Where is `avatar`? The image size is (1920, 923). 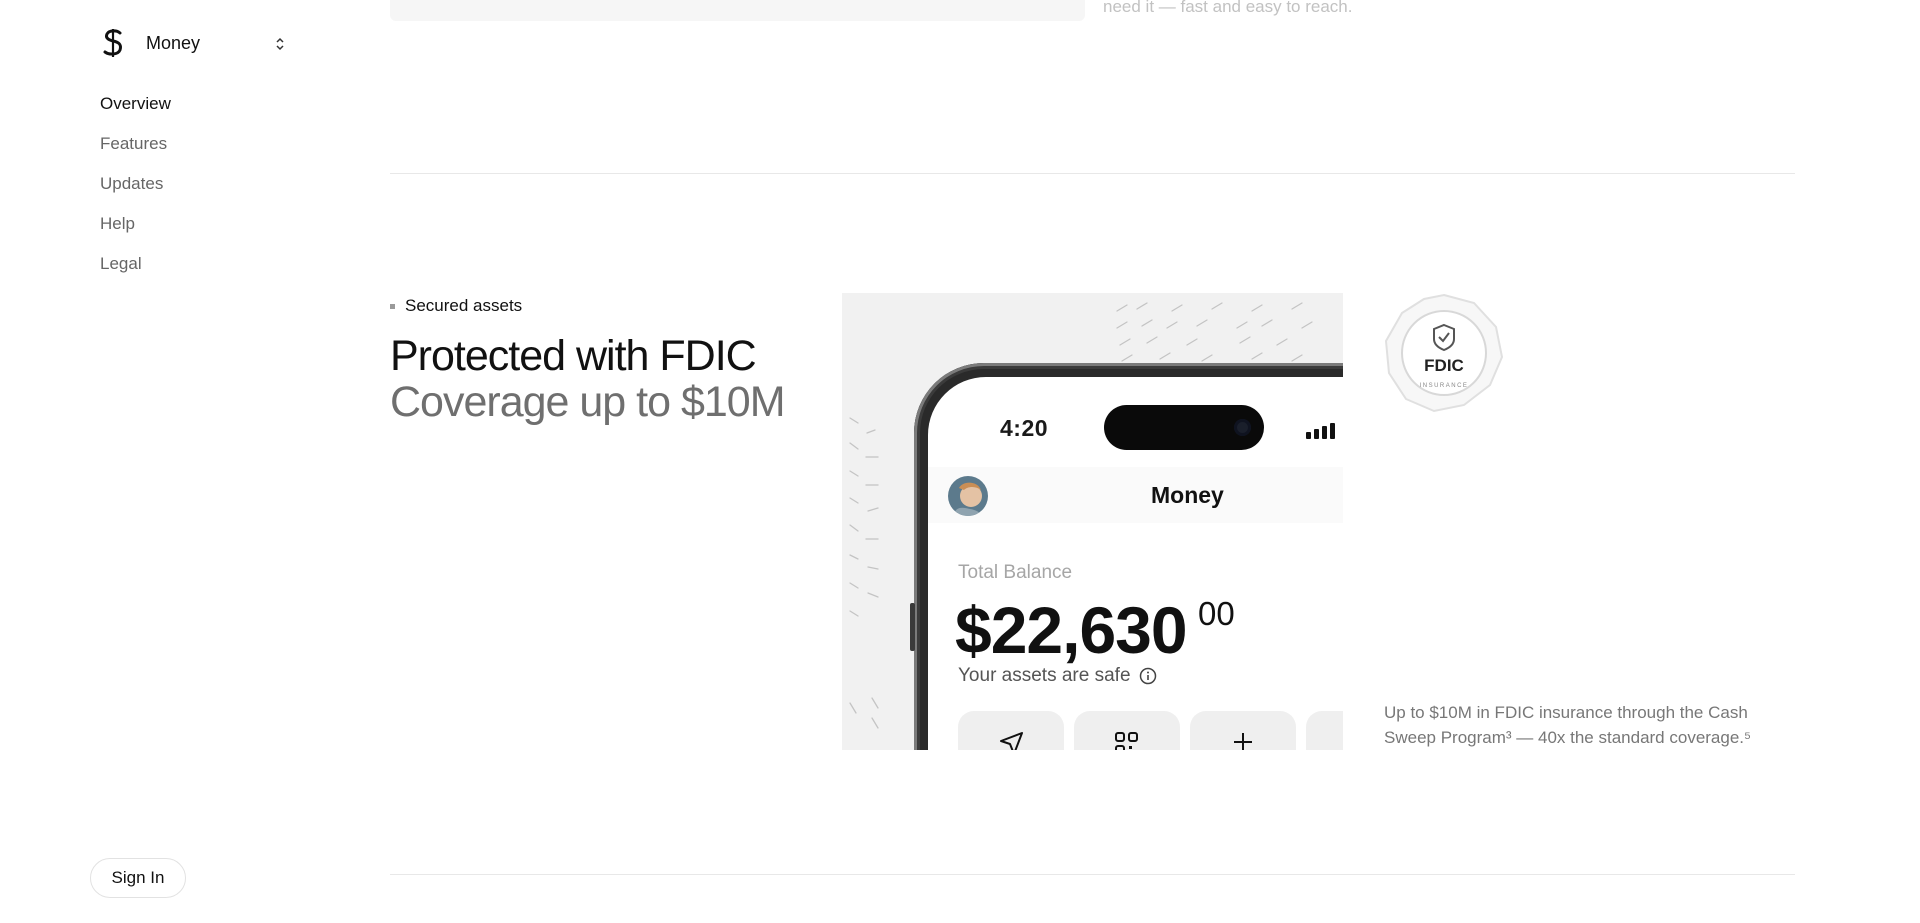 avatar is located at coordinates (968, 496).